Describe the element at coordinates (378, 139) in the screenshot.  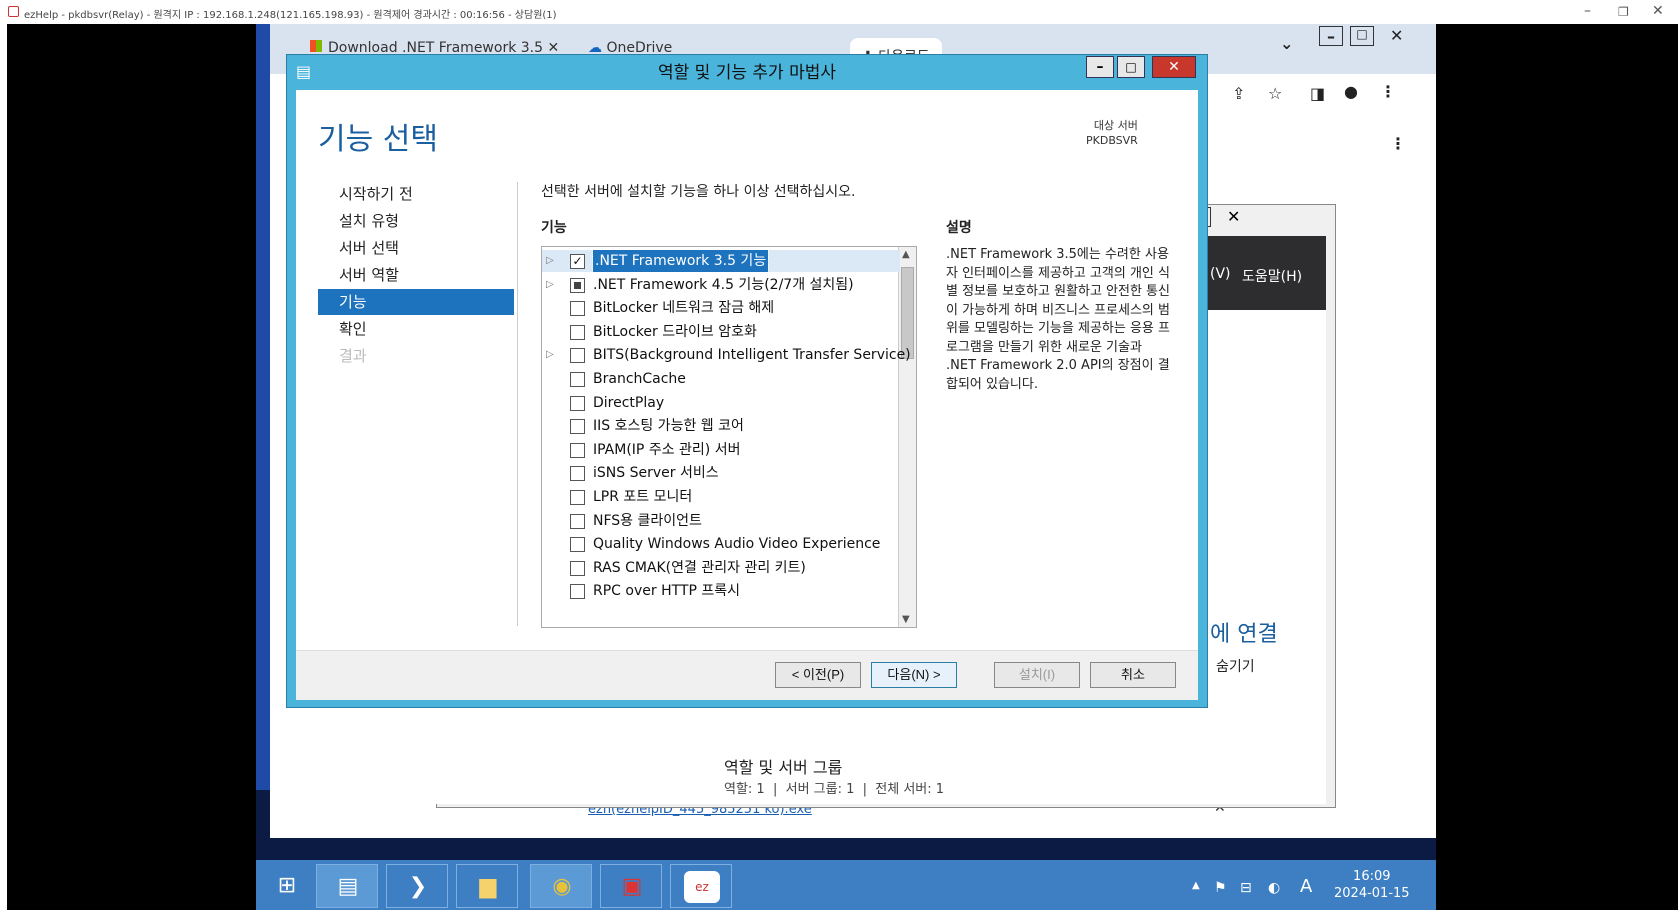
I see `page-title: 기능 선택` at that location.